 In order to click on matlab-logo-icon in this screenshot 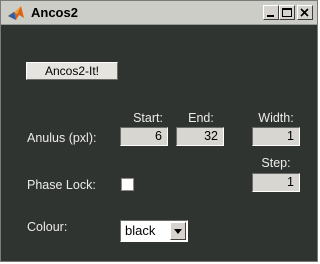, I will do `click(16, 13)`.